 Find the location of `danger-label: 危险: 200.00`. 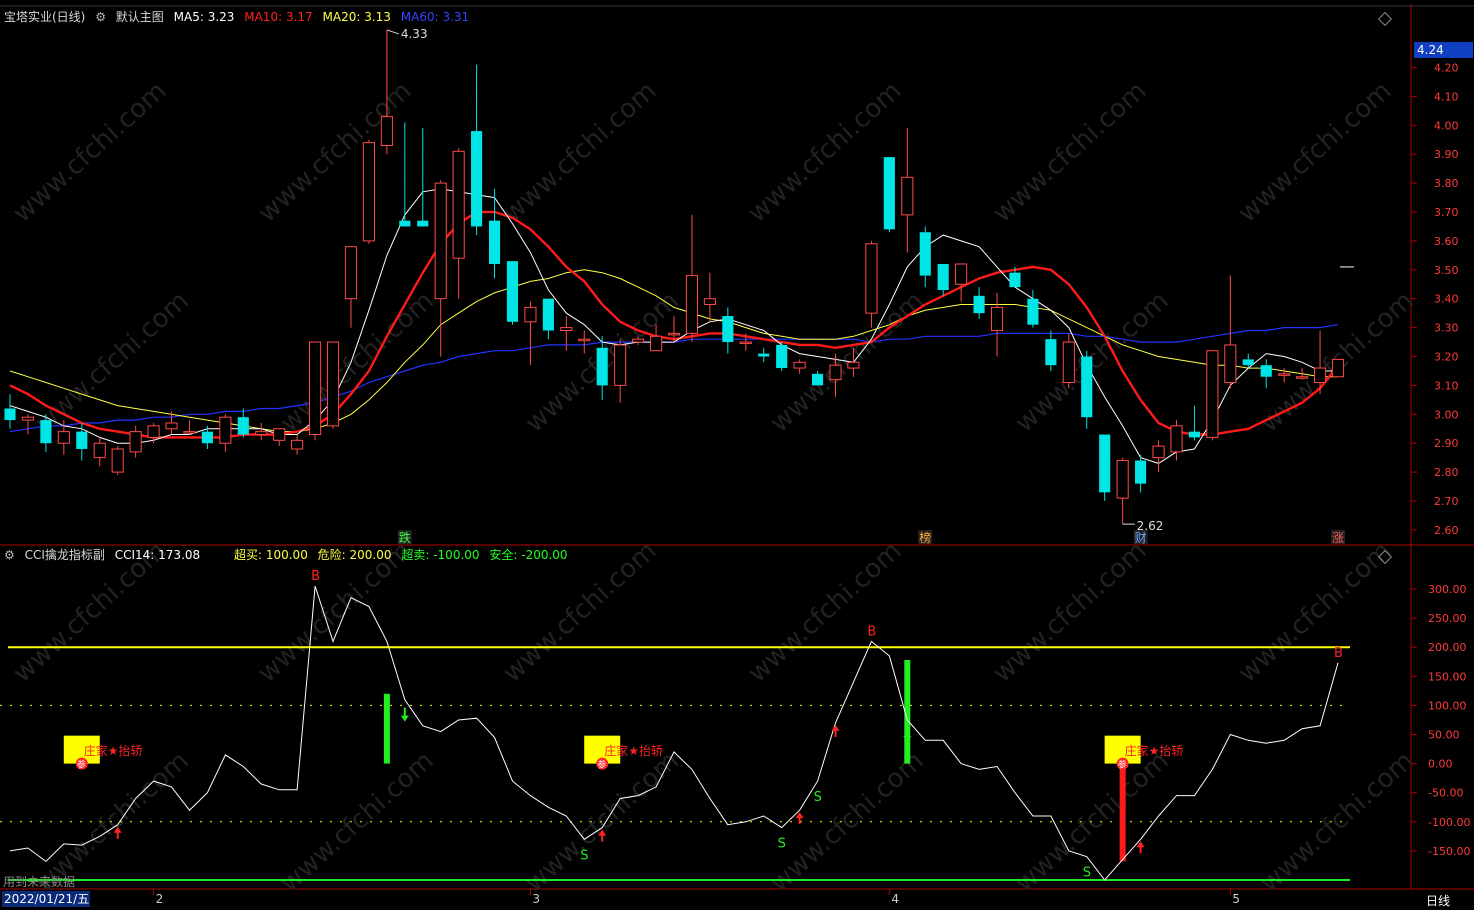

danger-label: 危险: 200.00 is located at coordinates (354, 555).